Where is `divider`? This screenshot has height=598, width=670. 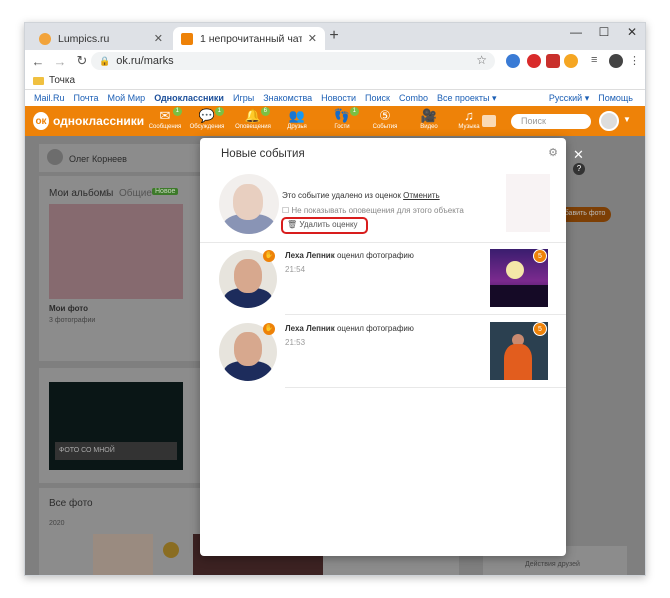 divider is located at coordinates (425, 387).